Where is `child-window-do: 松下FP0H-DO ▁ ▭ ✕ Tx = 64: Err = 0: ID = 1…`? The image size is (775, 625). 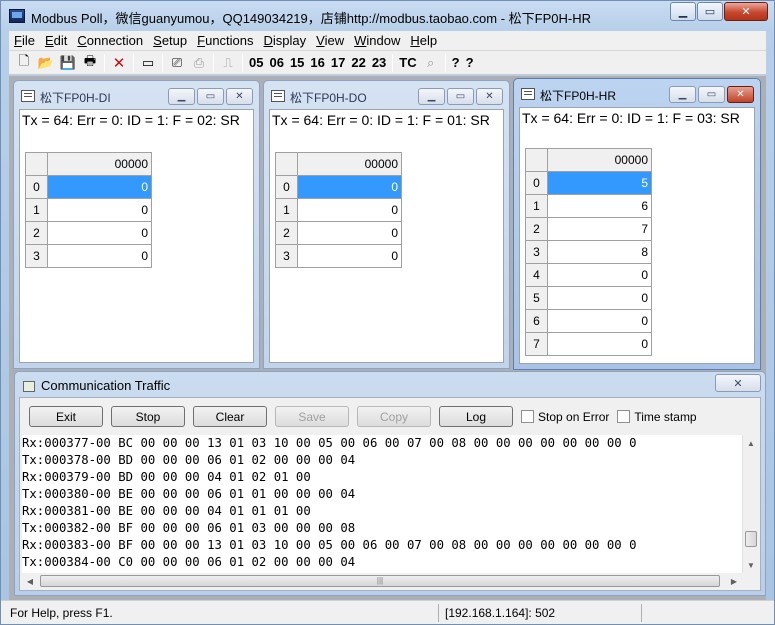 child-window-do: 松下FP0H-DO ▁ ▭ ✕ Tx = 64: Err = 0: ID = 1… is located at coordinates (386, 224).